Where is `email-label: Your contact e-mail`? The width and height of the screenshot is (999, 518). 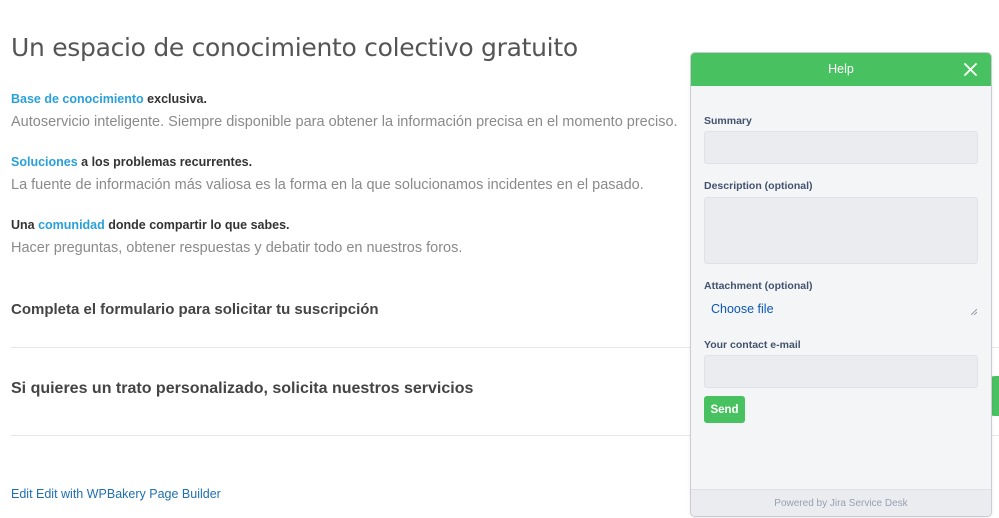
email-label: Your contact e-mail is located at coordinates (752, 345).